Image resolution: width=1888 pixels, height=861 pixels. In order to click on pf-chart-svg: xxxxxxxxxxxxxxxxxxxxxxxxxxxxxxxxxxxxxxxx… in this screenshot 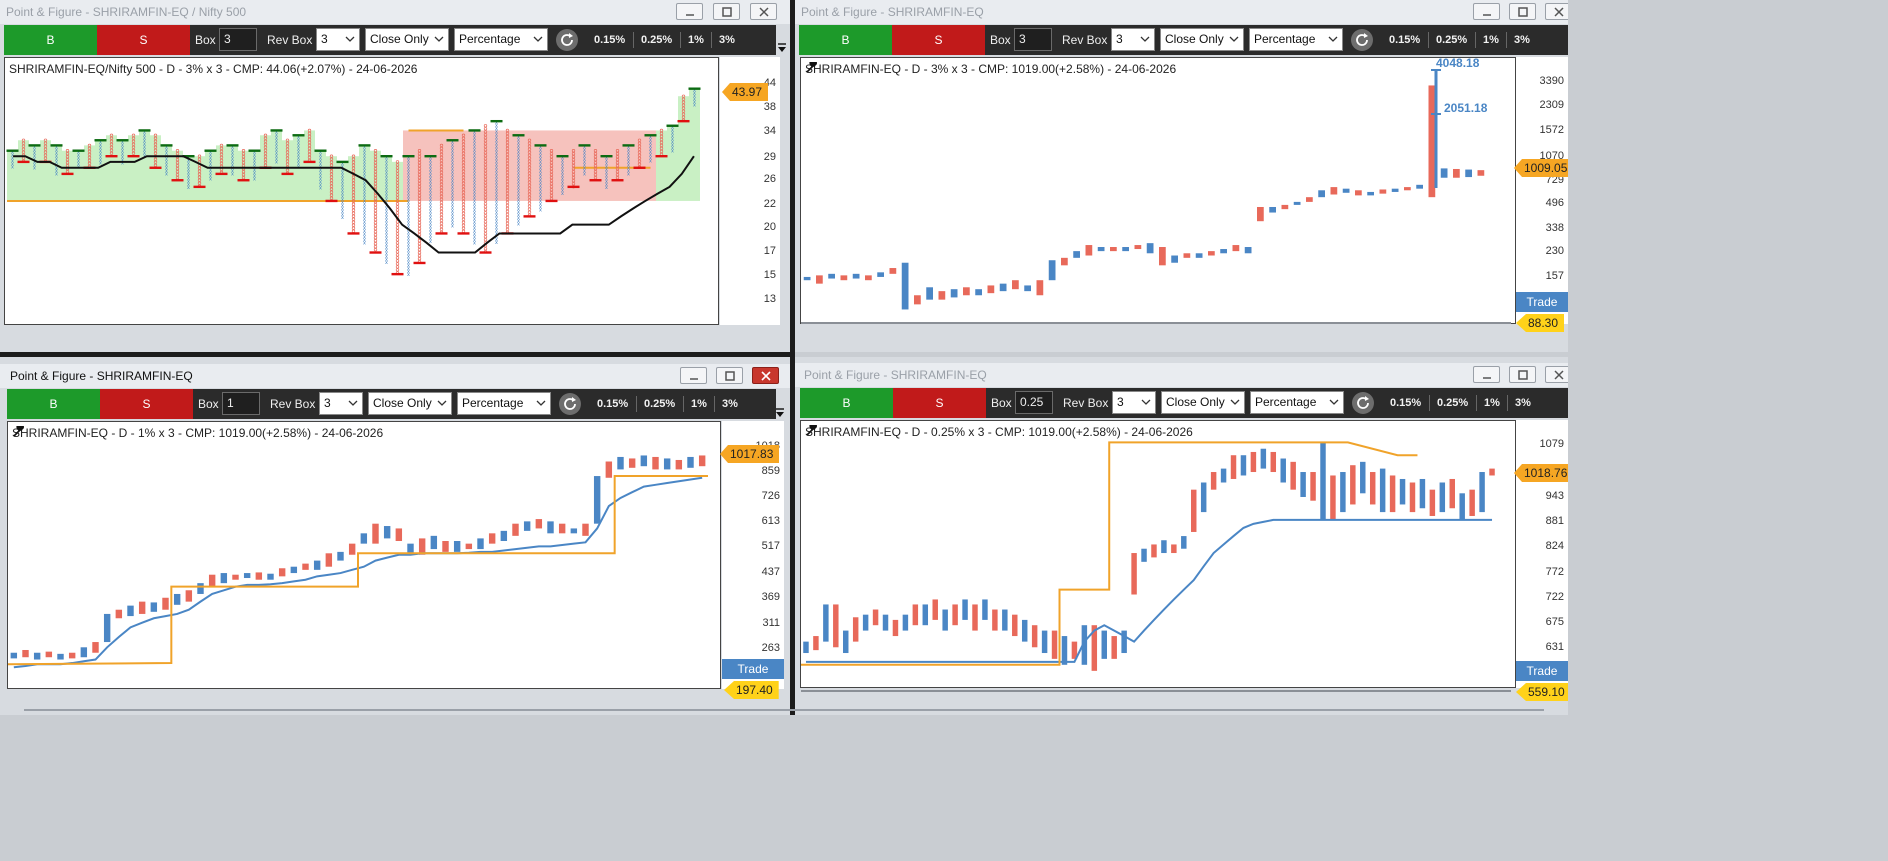, I will do `click(353, 182)`.